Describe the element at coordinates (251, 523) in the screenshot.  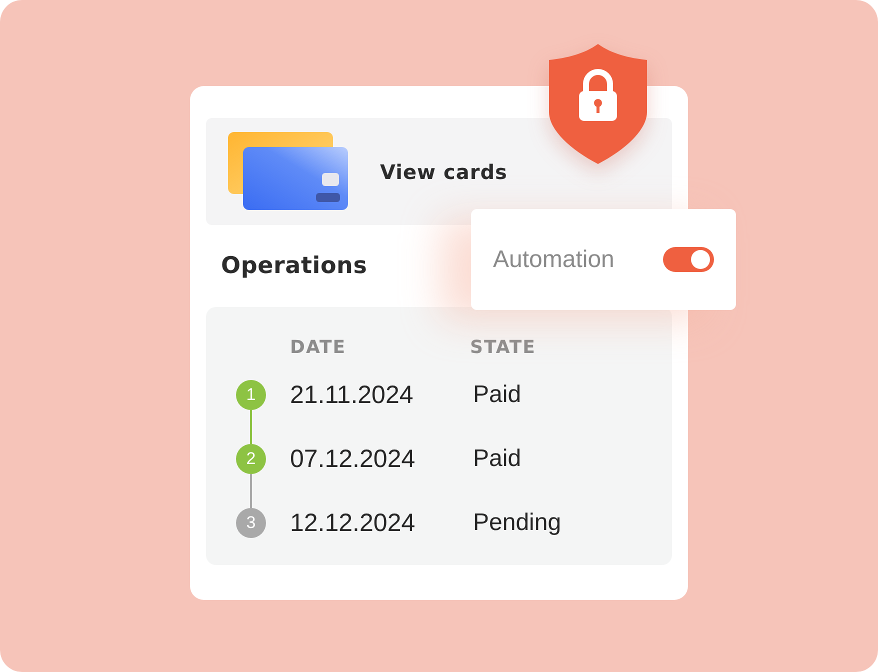
I see `step-number: 3` at that location.